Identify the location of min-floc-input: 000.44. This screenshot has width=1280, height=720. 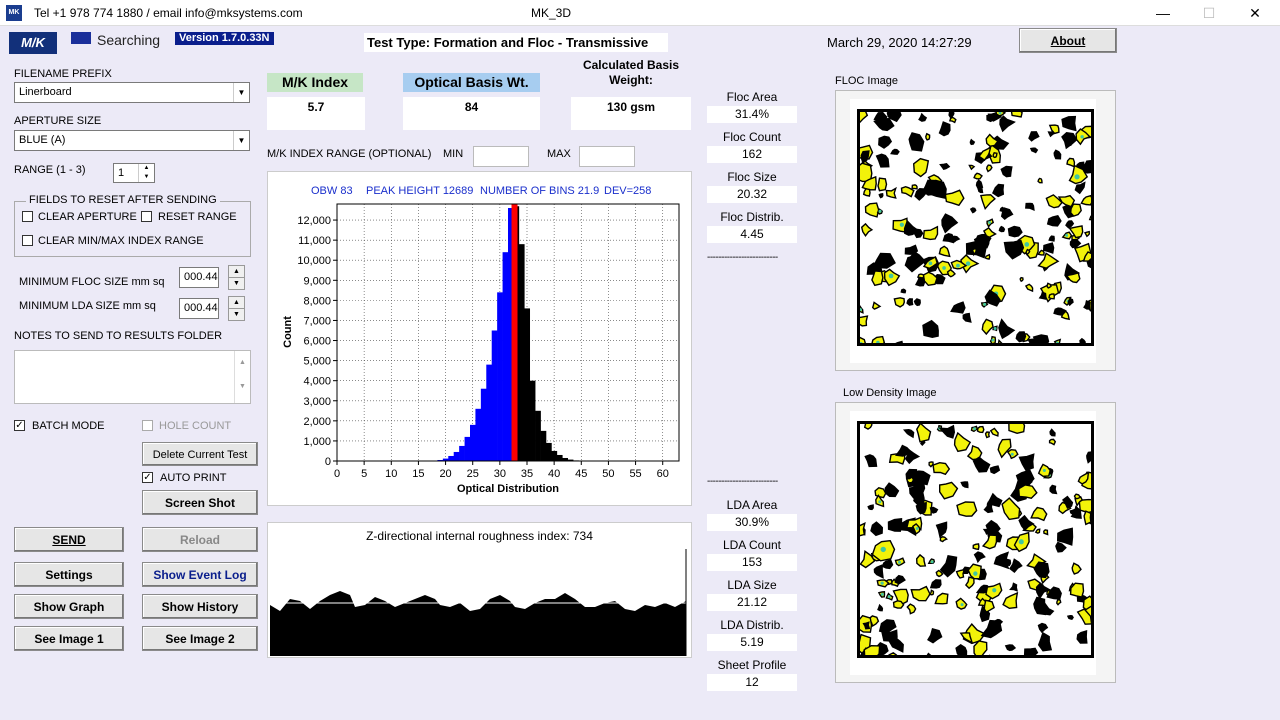
(199, 277).